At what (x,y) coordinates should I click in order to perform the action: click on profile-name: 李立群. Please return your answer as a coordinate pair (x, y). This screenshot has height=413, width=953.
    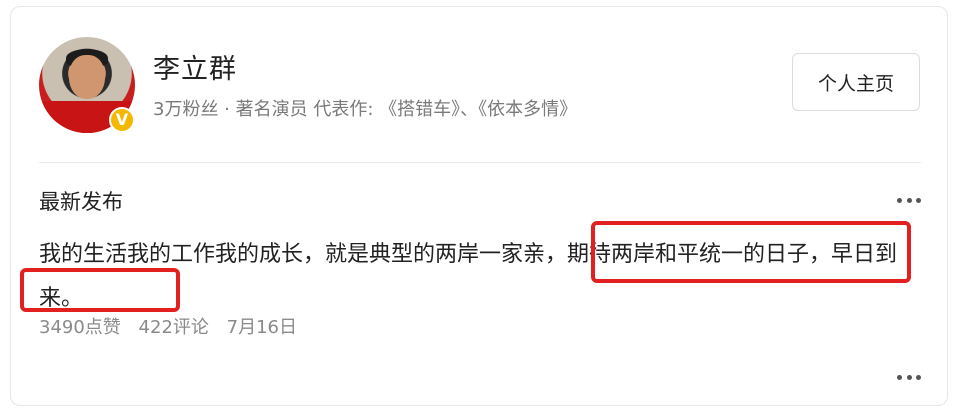
    Looking at the image, I should click on (195, 66).